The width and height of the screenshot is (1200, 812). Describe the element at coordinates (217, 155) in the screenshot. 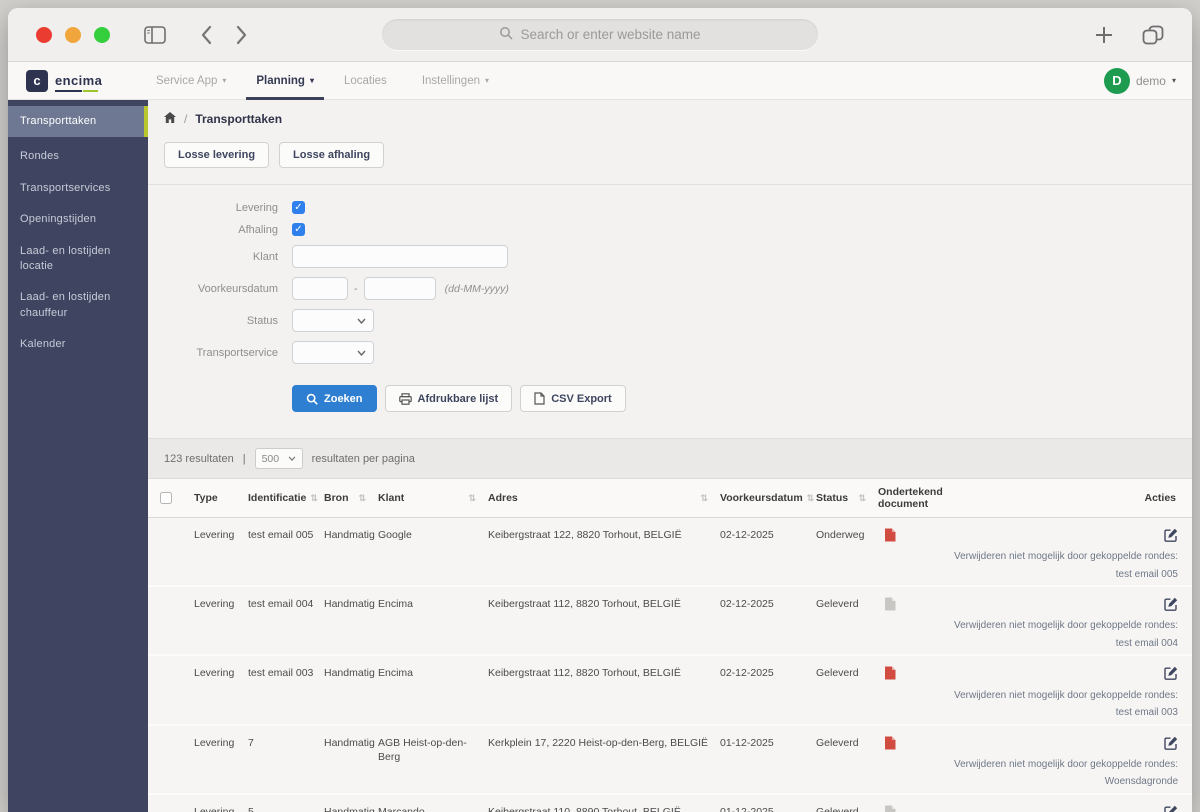

I see `losse-levering-button: Losse levering` at that location.